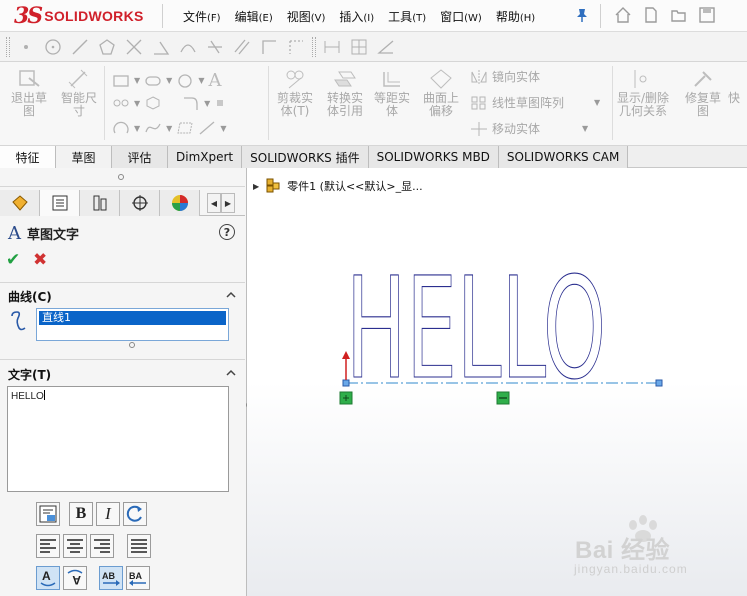 The image size is (747, 596). What do you see at coordinates (679, 15) in the screenshot?
I see `open-folder-icon` at bounding box center [679, 15].